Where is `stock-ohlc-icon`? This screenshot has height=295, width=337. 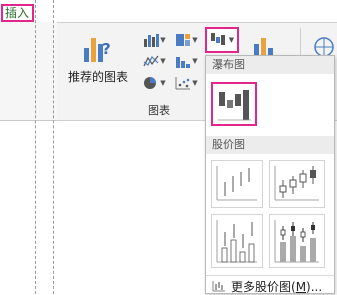
stock-ohlc-icon is located at coordinates (296, 183).